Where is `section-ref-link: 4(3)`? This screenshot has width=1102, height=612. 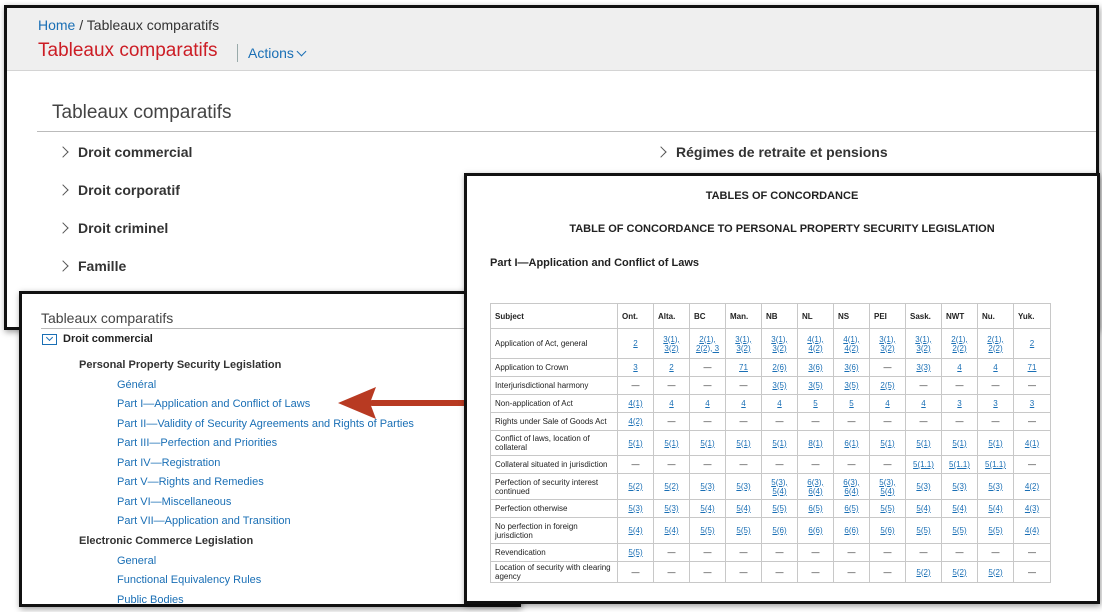 section-ref-link: 4(3) is located at coordinates (1032, 508).